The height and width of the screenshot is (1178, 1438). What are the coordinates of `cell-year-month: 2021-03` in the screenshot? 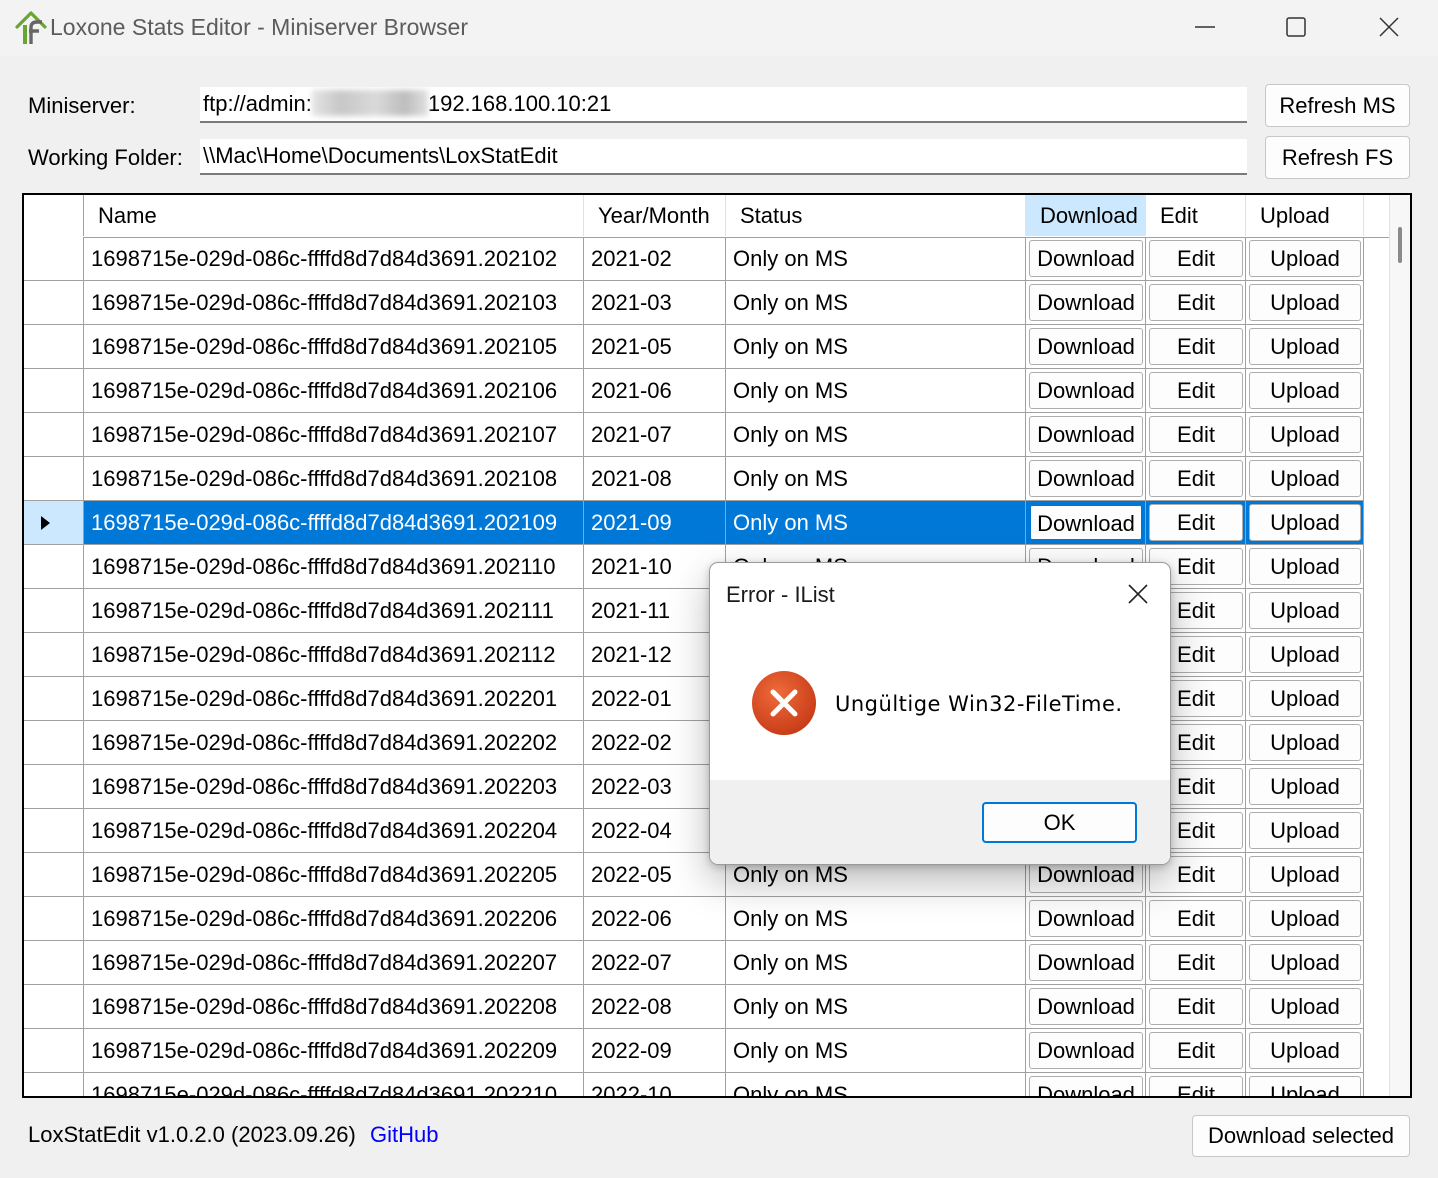 It's located at (655, 302).